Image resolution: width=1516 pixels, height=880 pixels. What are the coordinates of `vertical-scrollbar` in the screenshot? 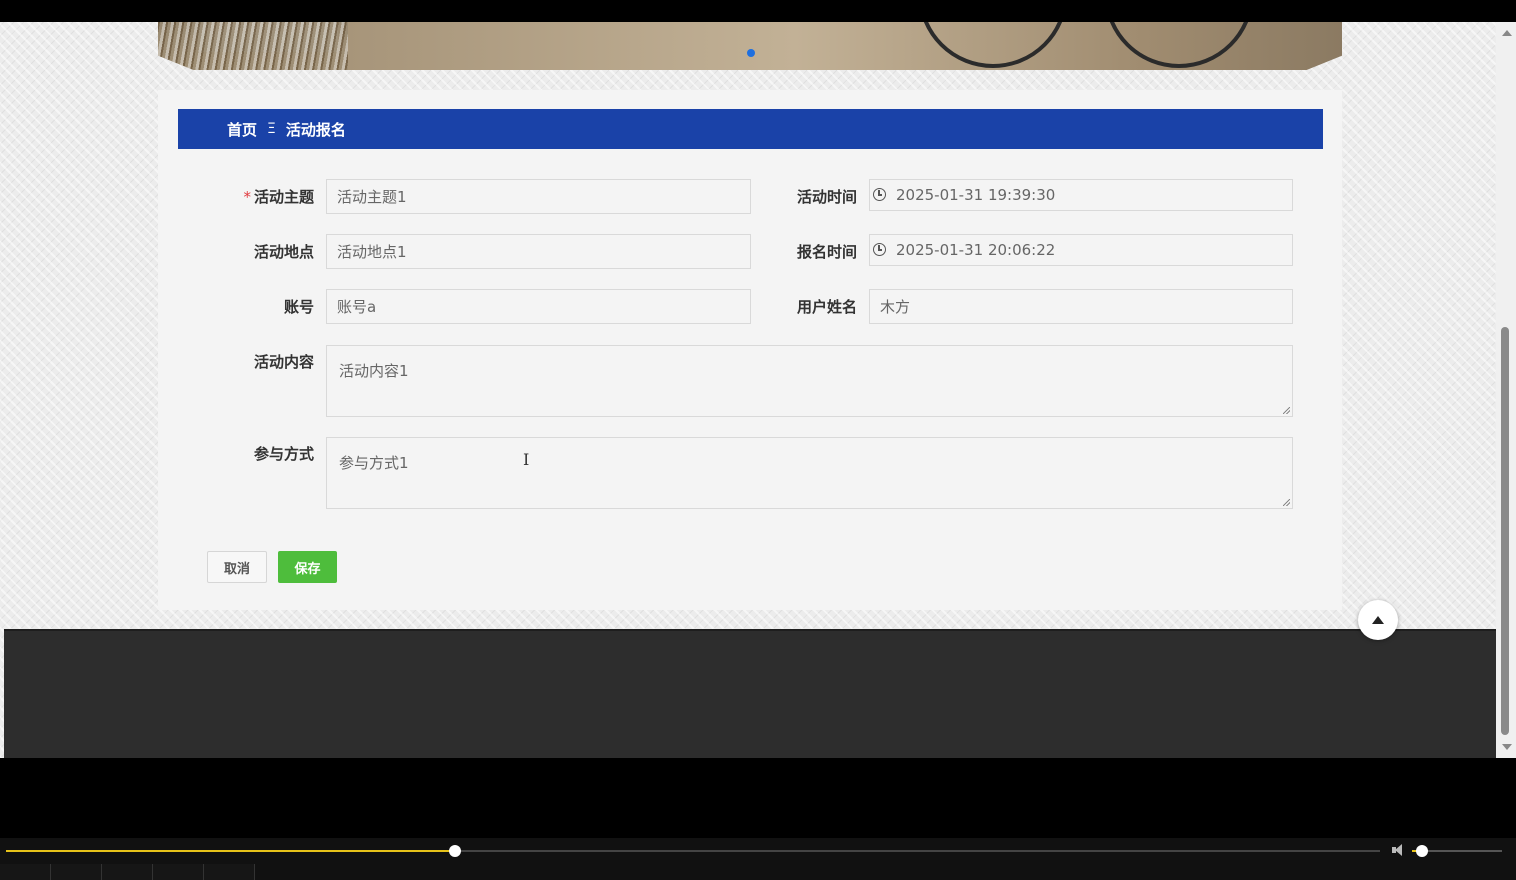 It's located at (1506, 390).